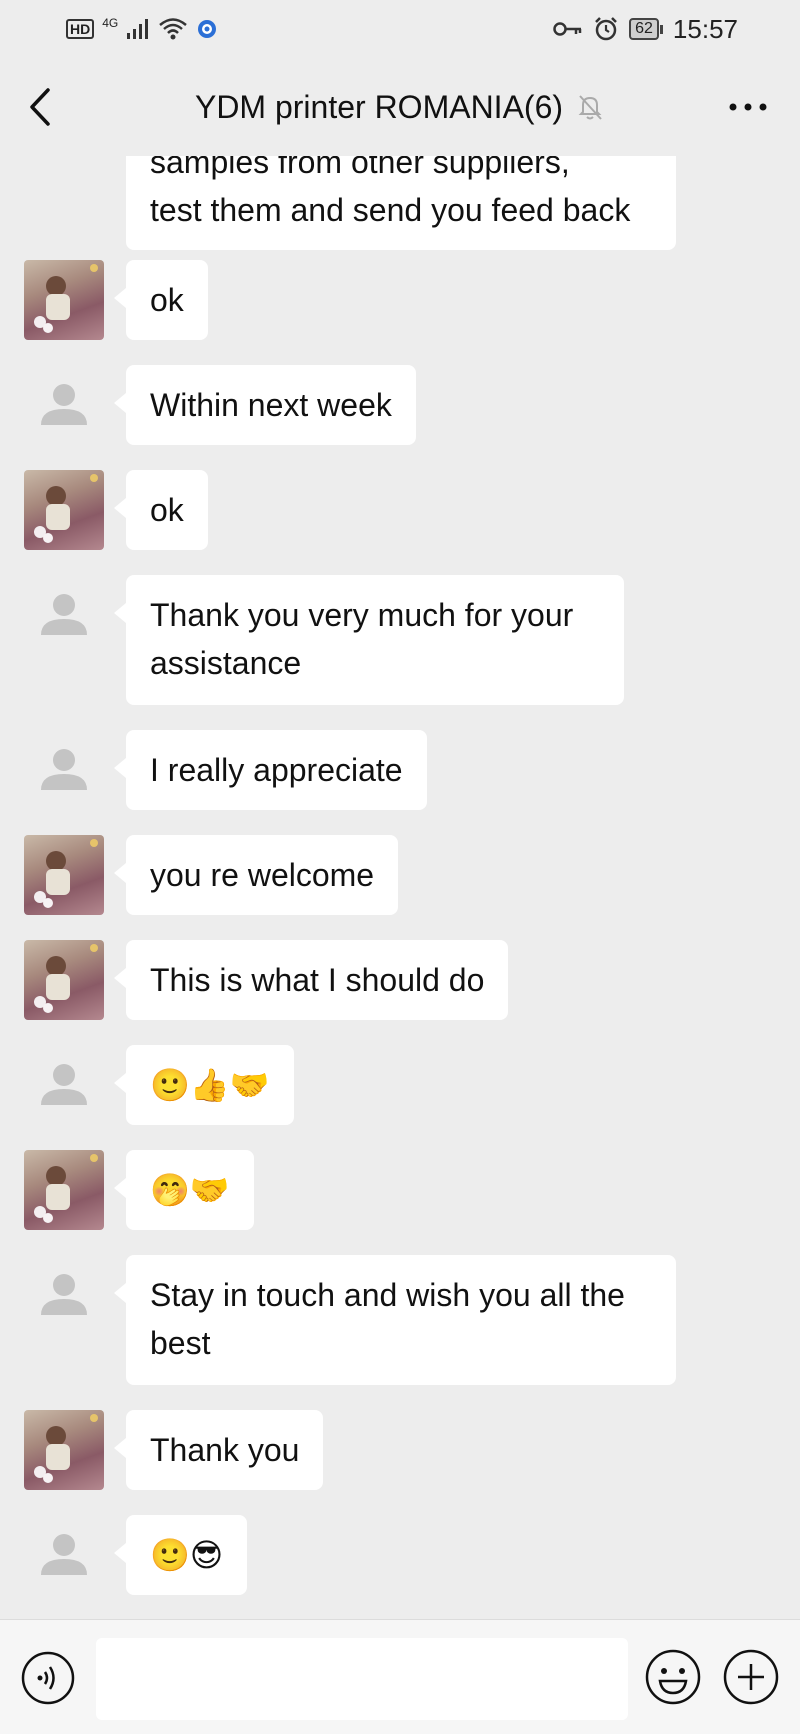  Describe the element at coordinates (395, 1320) in the screenshot. I see `message-bubble: Stay in touch and wish you all the best` at that location.